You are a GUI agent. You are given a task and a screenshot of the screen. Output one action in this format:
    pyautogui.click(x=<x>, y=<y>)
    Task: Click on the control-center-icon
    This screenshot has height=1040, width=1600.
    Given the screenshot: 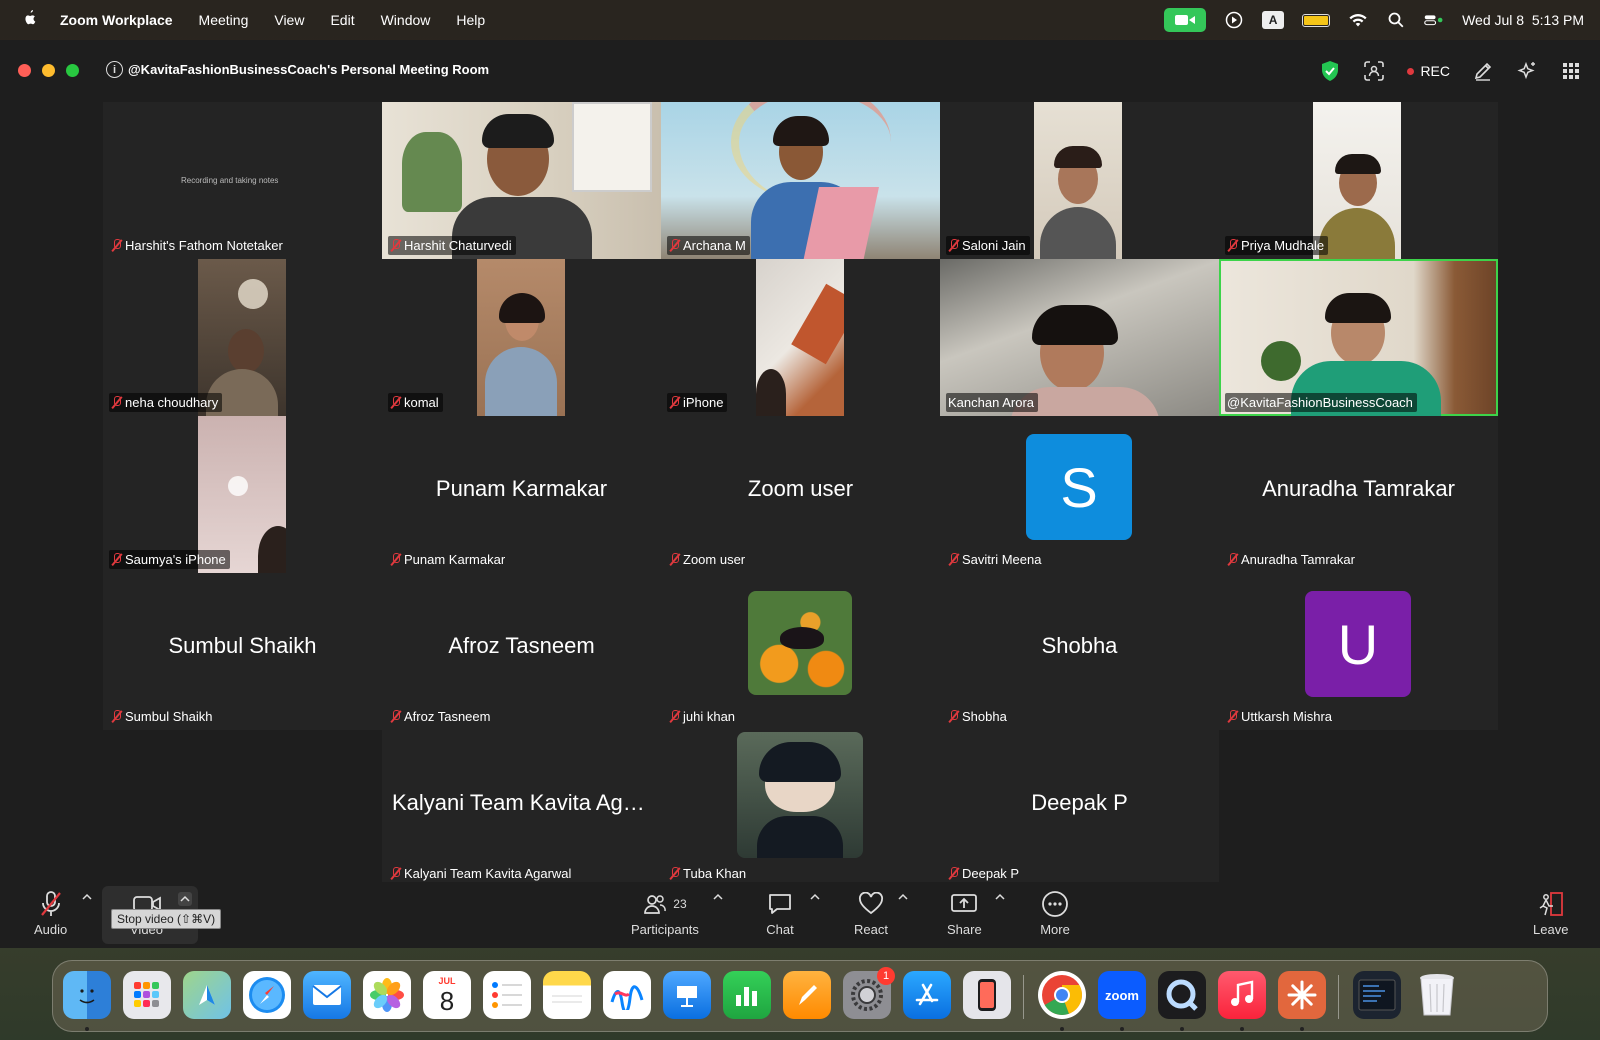 What is the action you would take?
    pyautogui.click(x=1434, y=20)
    